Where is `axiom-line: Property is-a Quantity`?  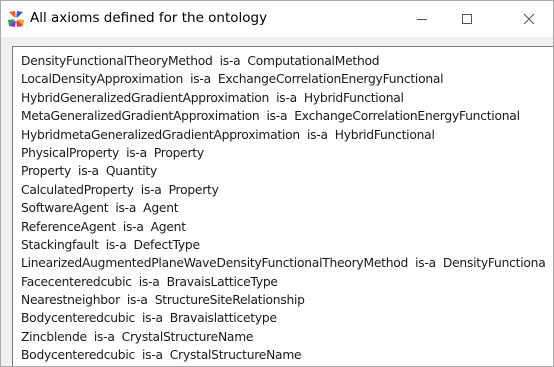 axiom-line: Property is-a Quantity is located at coordinates (283, 171).